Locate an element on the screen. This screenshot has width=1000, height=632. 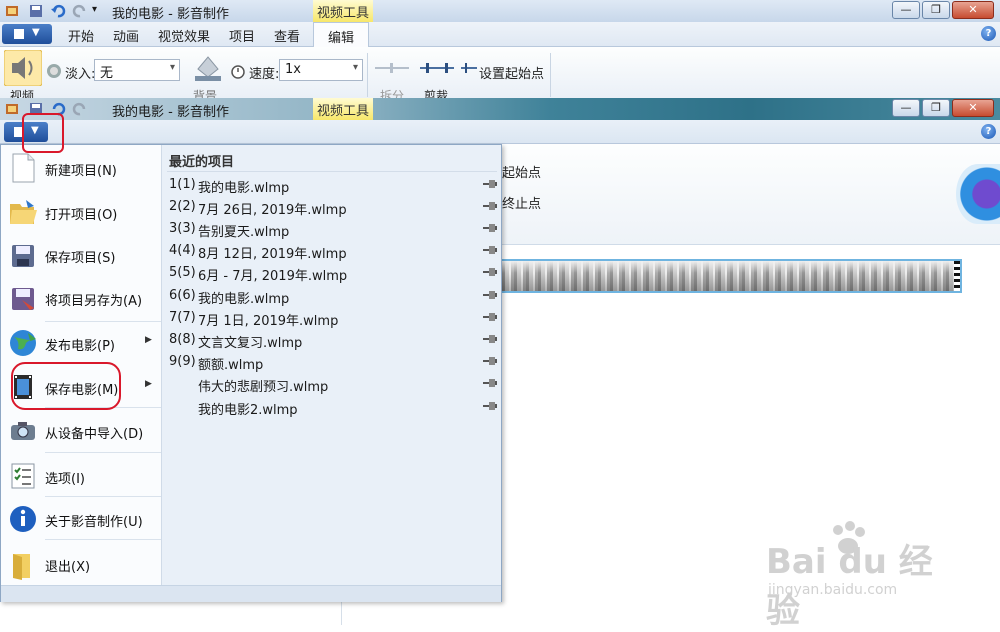
speed-stopwatch-icon is located at coordinates (238, 72).